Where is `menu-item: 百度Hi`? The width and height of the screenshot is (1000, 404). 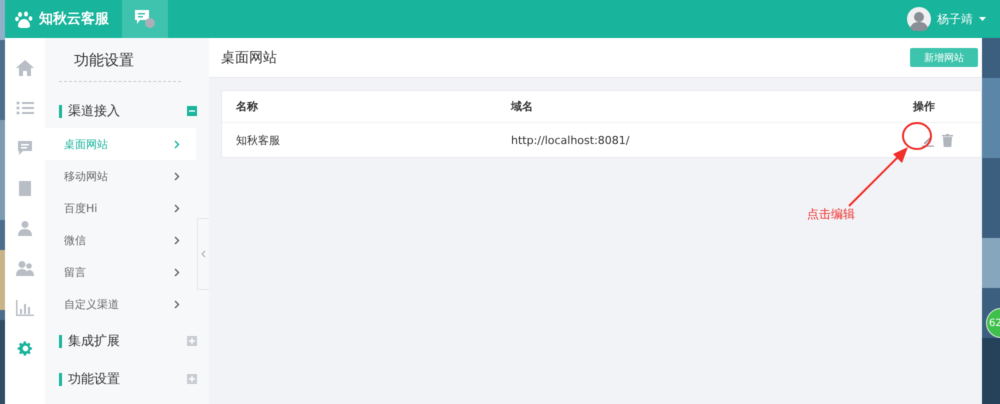
menu-item: 百度Hi is located at coordinates (120, 208).